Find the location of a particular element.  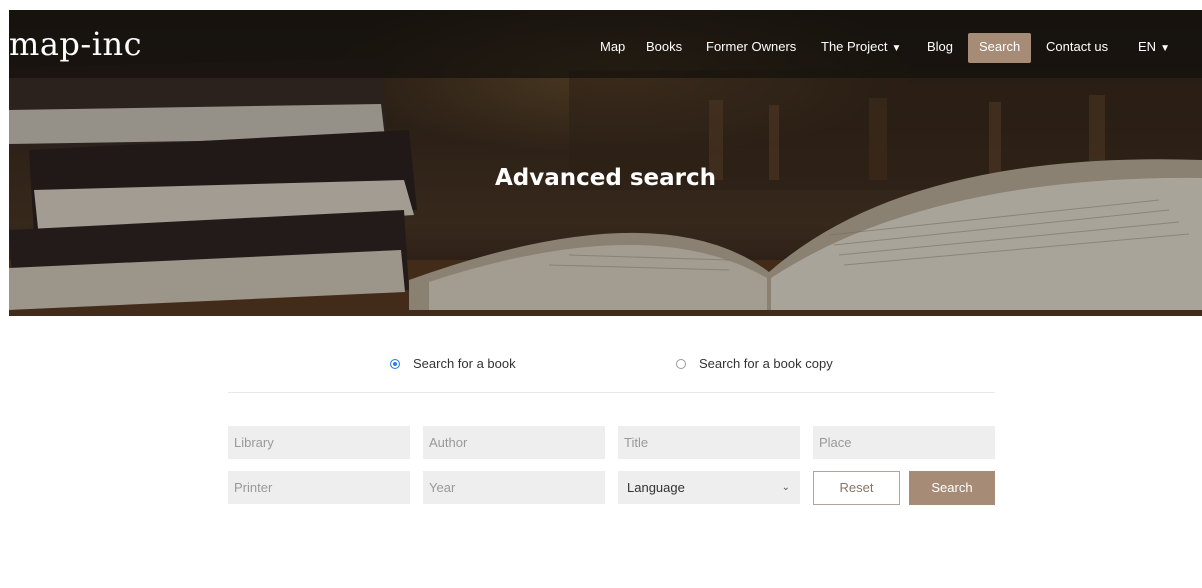

radio-search-book: Search for a book is located at coordinates (453, 363).